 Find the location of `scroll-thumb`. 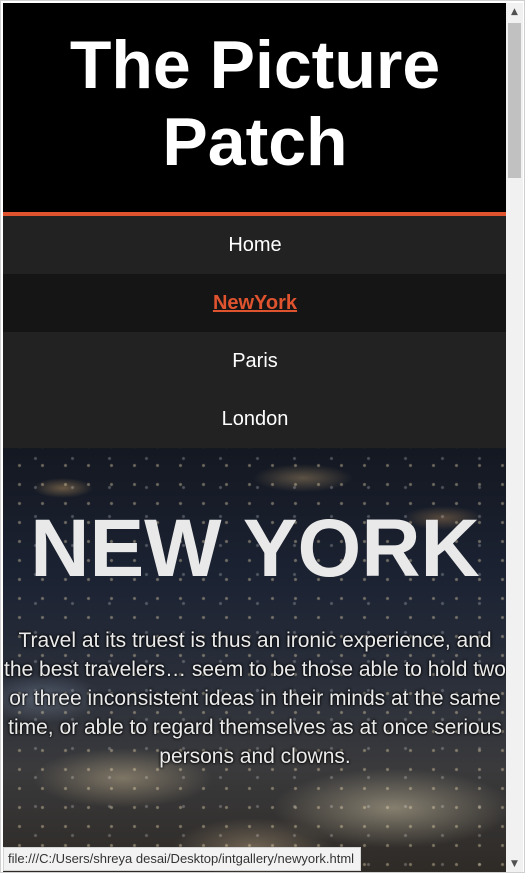

scroll-thumb is located at coordinates (514, 100).